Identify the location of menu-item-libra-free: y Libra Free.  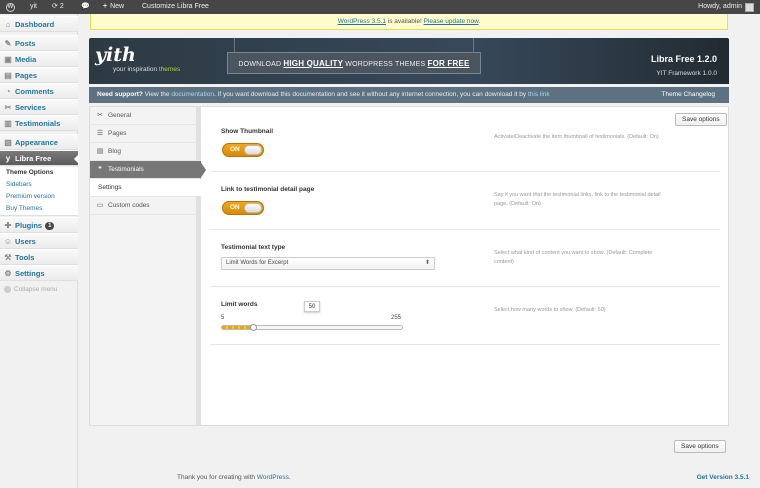
(39, 158).